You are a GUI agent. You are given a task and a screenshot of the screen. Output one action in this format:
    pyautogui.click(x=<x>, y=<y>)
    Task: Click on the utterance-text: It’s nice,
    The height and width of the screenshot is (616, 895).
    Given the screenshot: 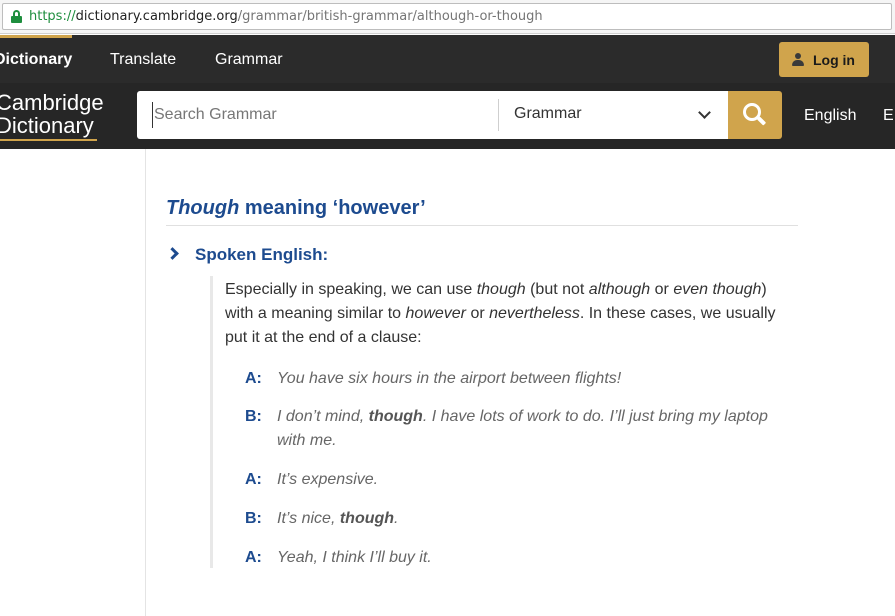 What is the action you would take?
    pyautogui.click(x=308, y=518)
    